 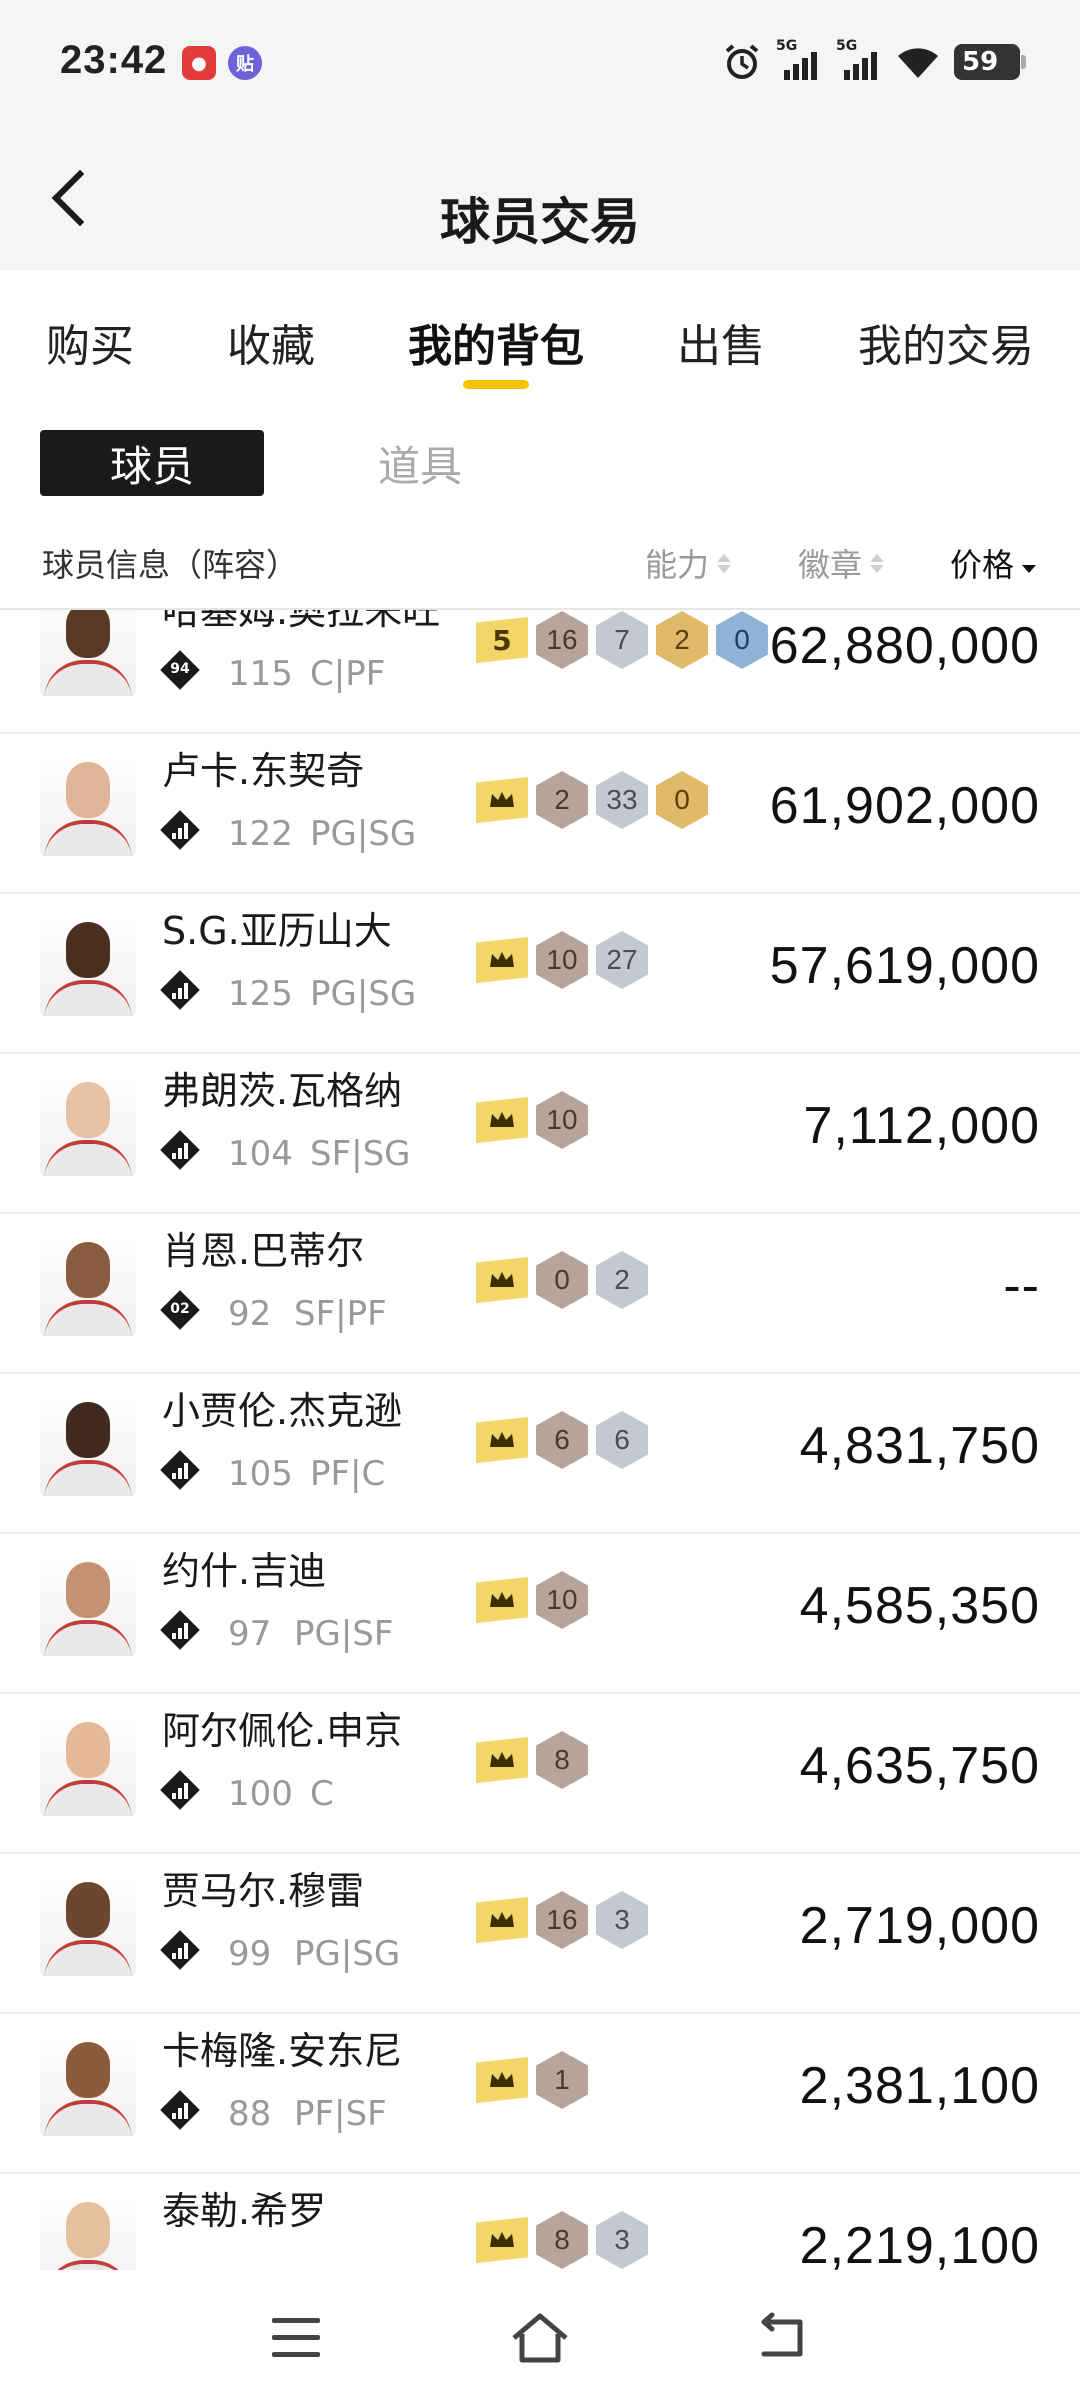 I want to click on badge-count-bronze: 8, so click(x=562, y=2240).